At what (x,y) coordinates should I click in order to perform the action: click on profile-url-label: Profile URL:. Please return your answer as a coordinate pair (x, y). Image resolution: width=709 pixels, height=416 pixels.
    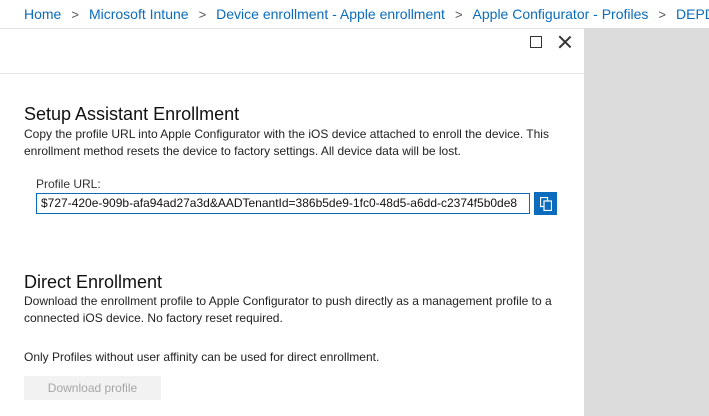
    Looking at the image, I should click on (68, 184).